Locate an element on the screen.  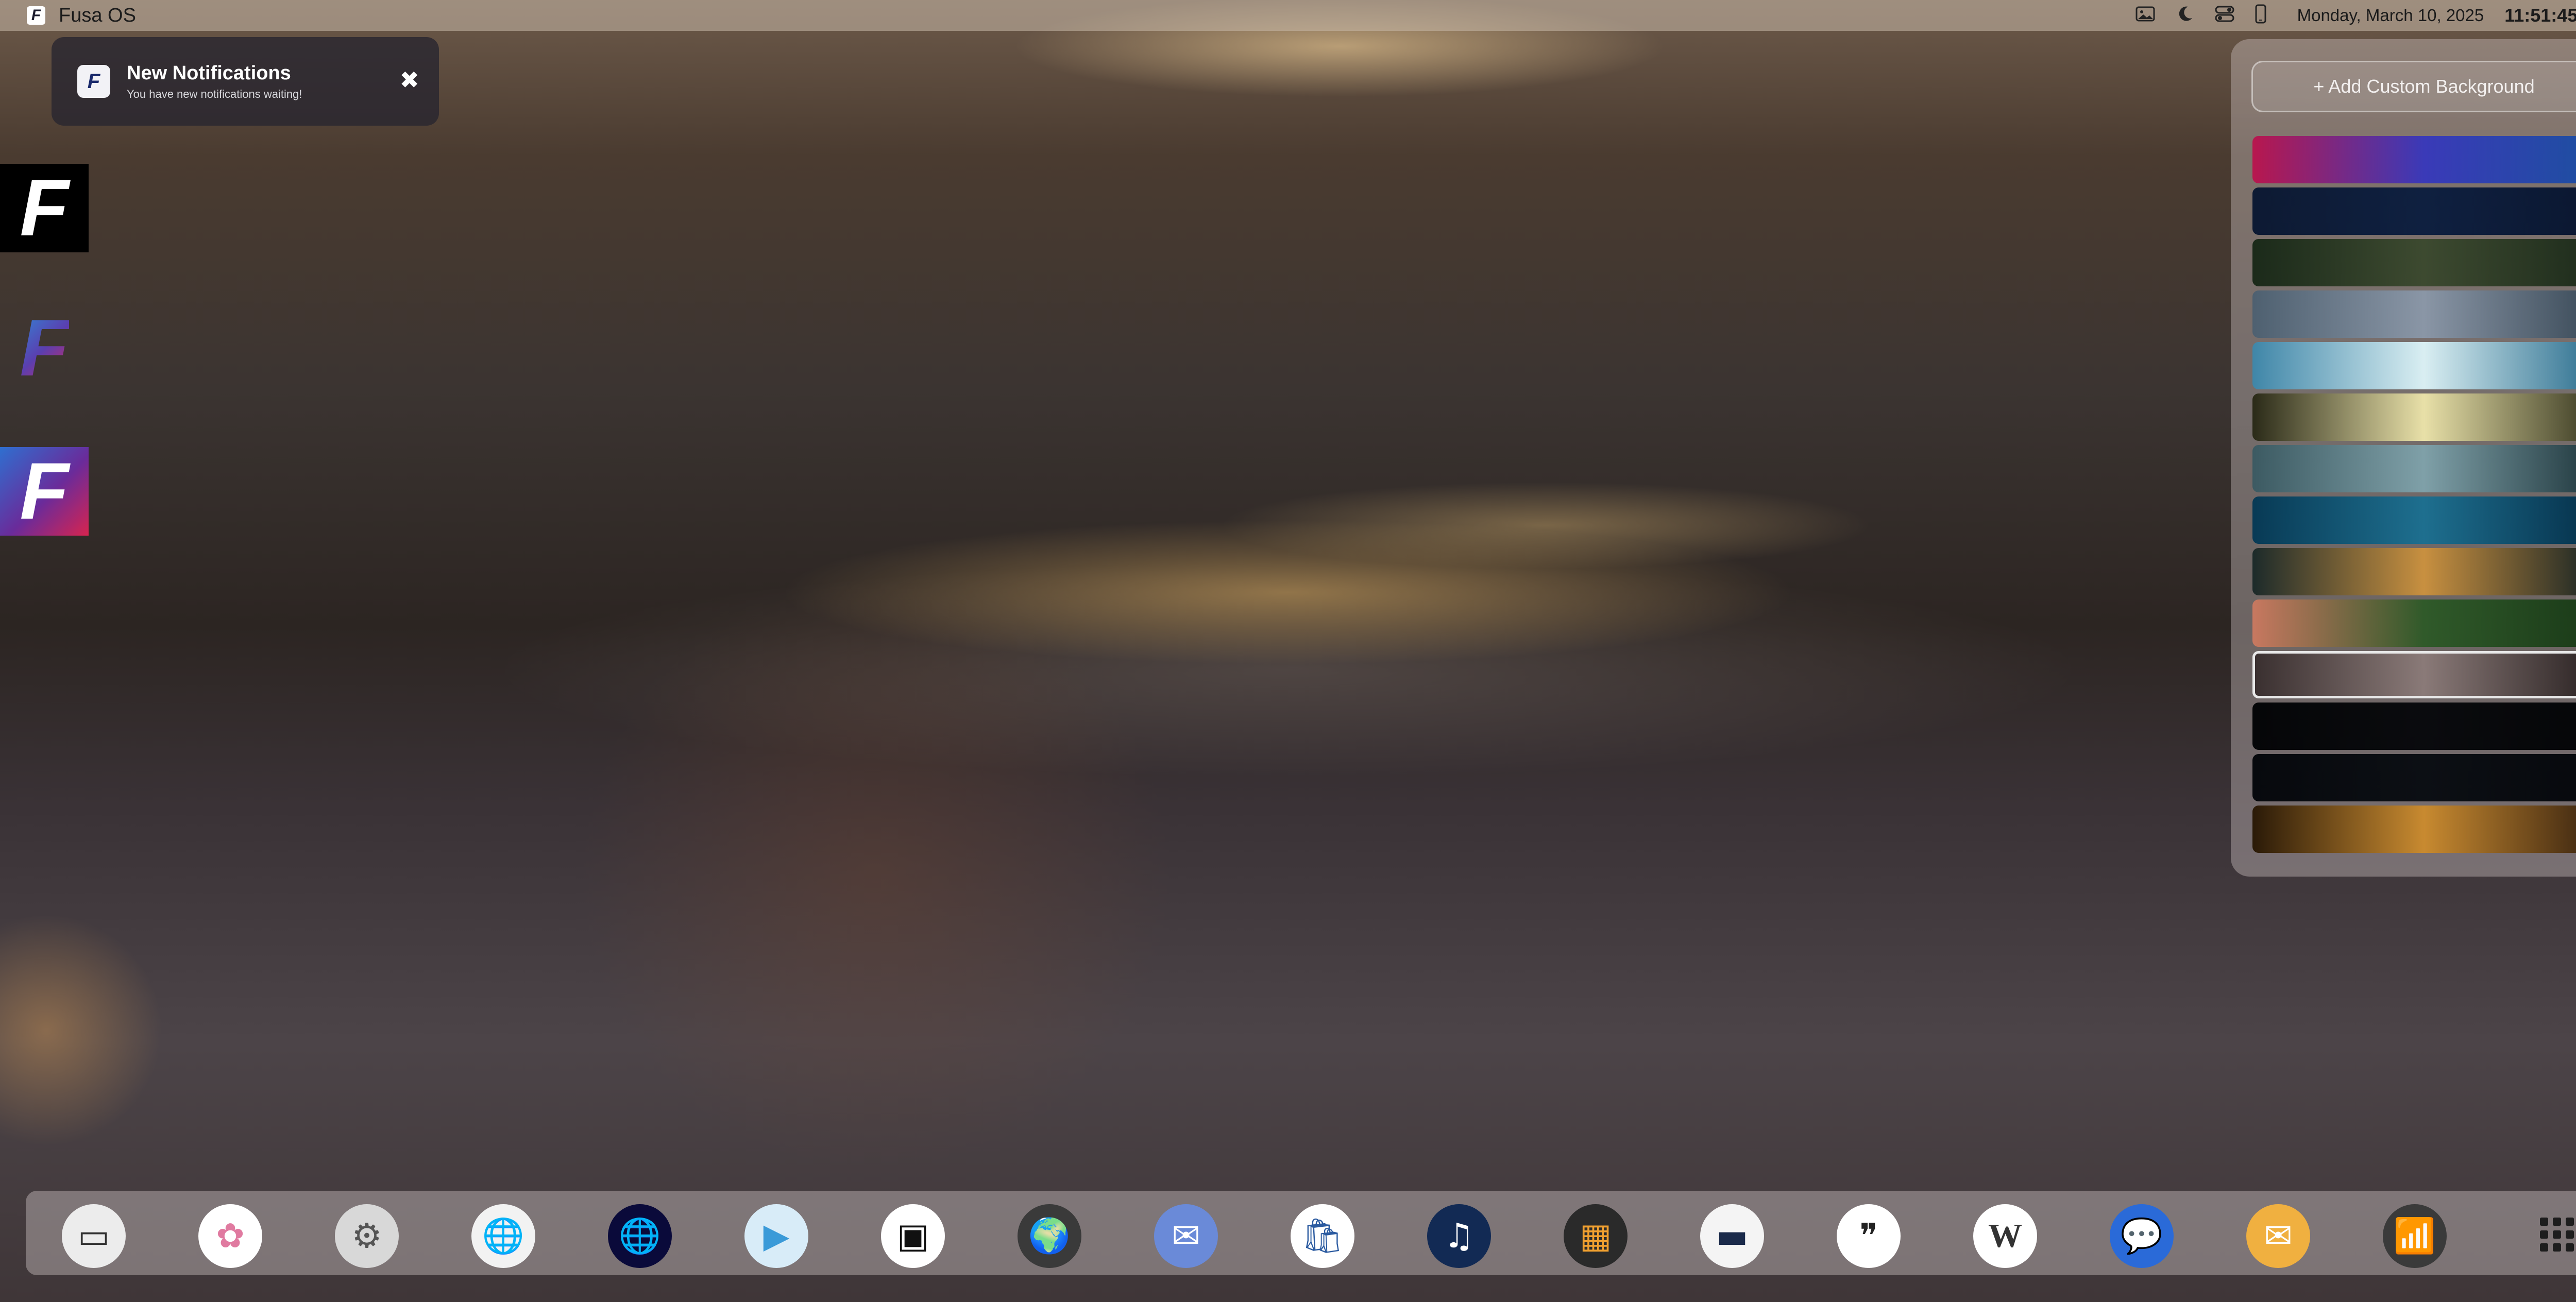
terminal-app-icon: ▣ is located at coordinates (913, 1236).